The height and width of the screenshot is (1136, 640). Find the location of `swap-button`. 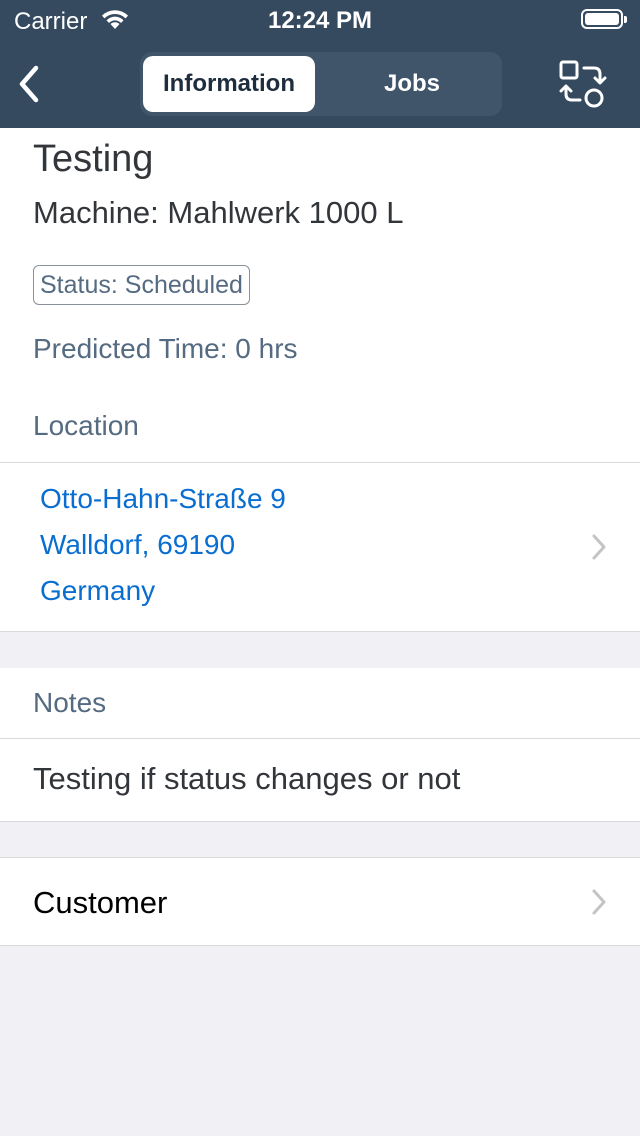

swap-button is located at coordinates (582, 84).